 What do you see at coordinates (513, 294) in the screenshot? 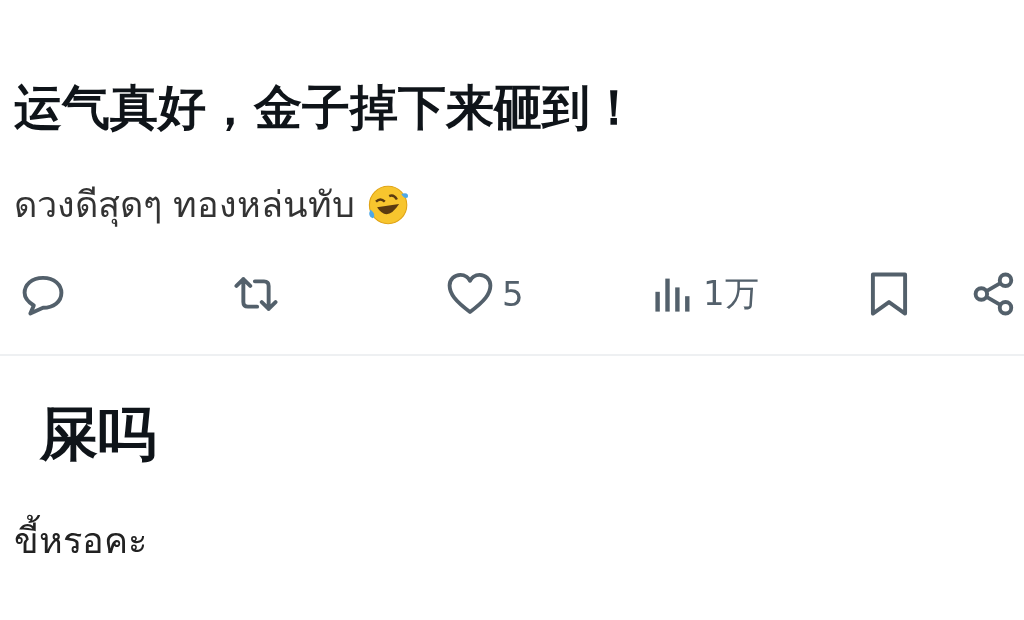
I see `like-count: 5` at bounding box center [513, 294].